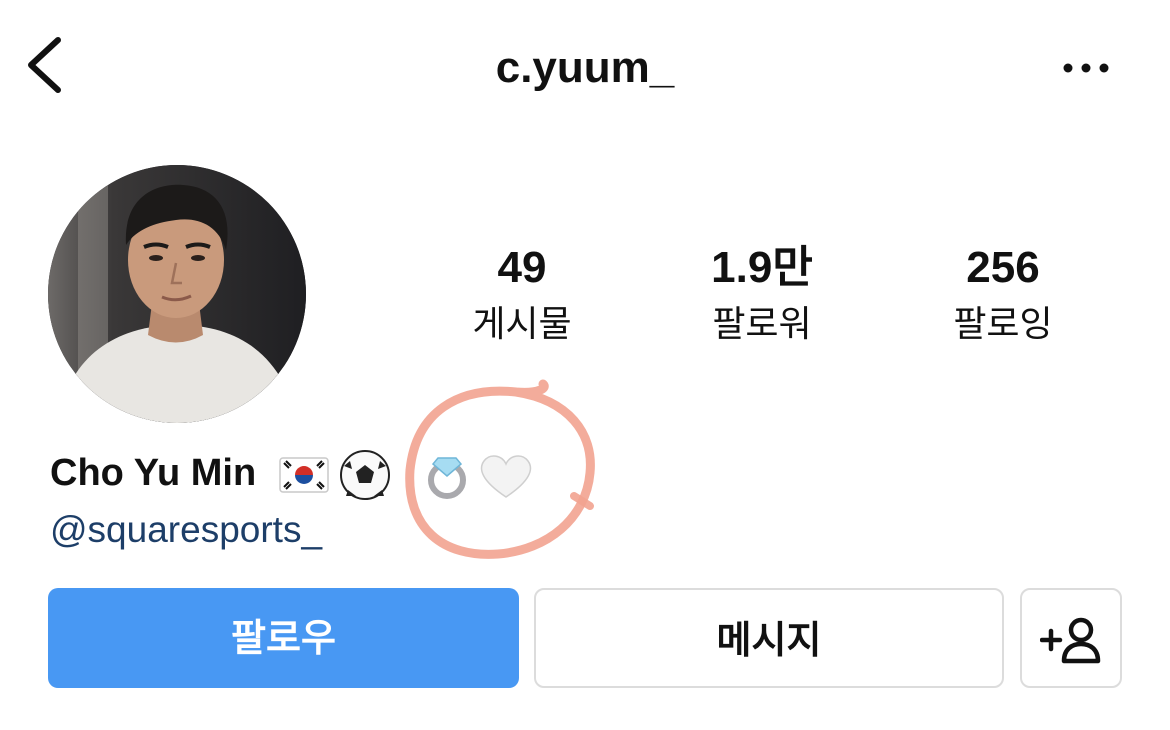 The image size is (1170, 730). I want to click on profile-username-title: c.yuum_, so click(585, 67).